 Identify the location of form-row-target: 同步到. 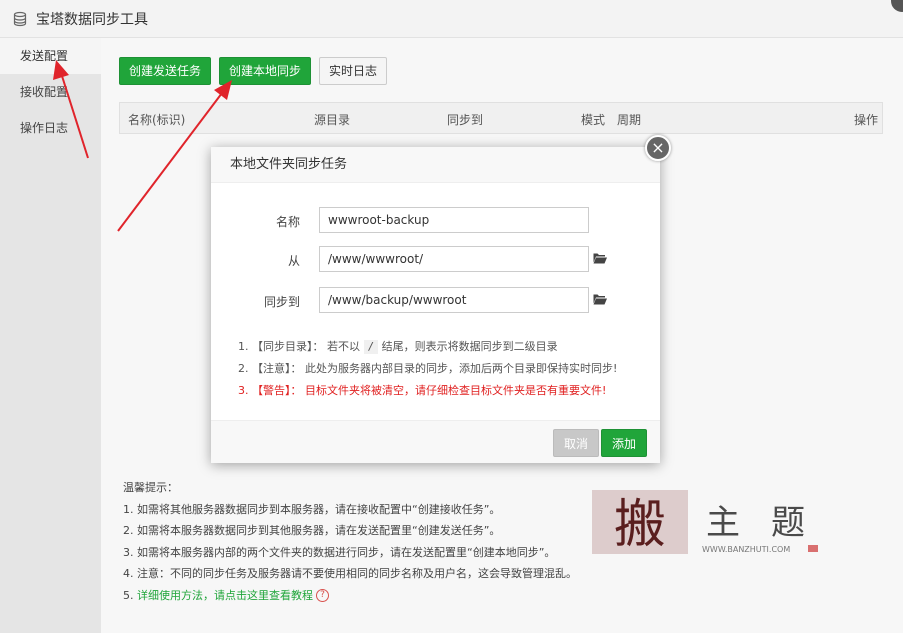
(435, 300).